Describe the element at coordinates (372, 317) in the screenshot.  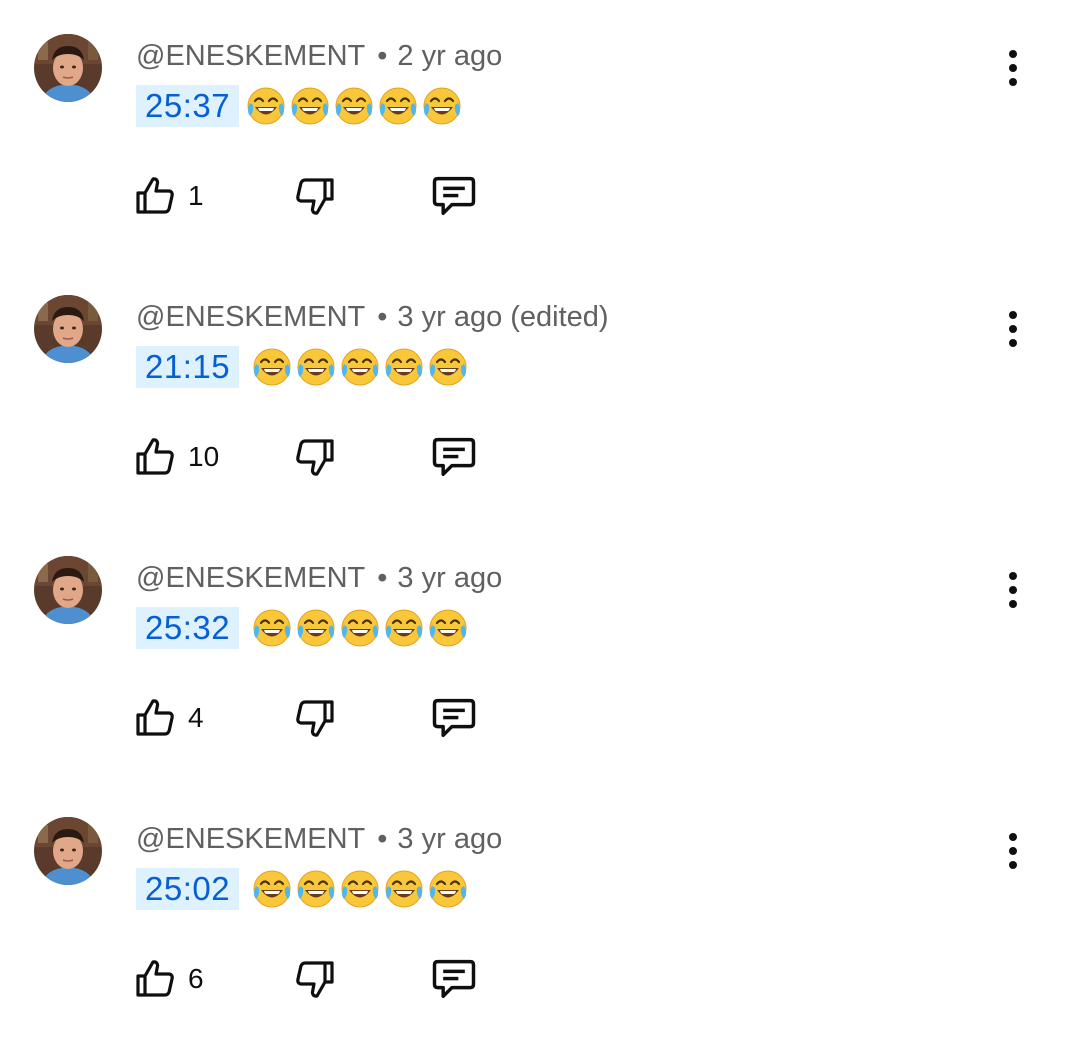
I see `comment-meta: @ENESKEMENT • 3 yr ago (edited)` at that location.